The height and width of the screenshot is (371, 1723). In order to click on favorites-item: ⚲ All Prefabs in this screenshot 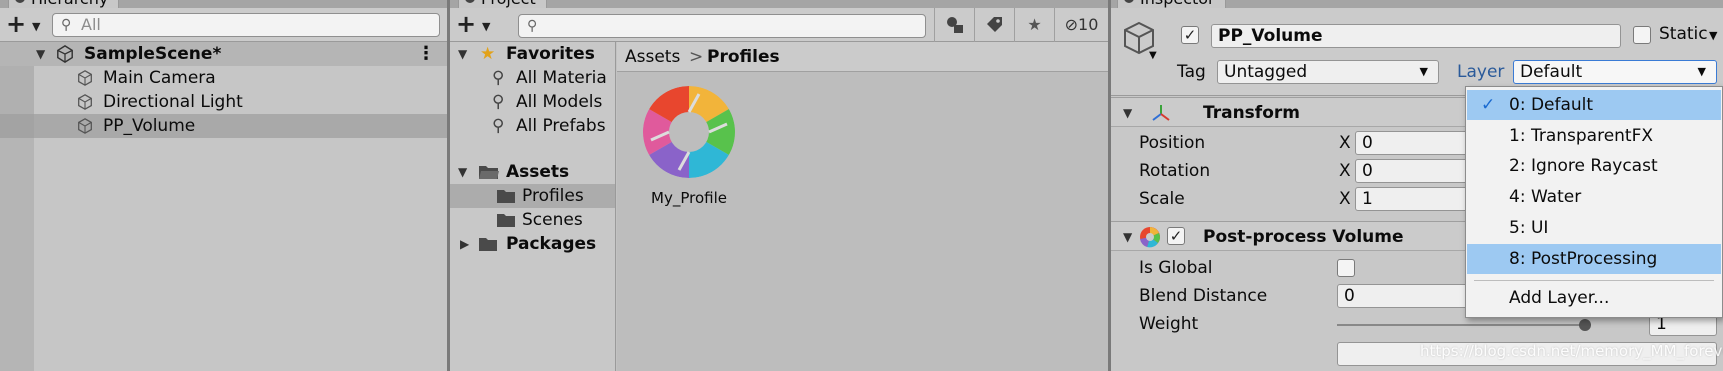, I will do `click(532, 126)`.